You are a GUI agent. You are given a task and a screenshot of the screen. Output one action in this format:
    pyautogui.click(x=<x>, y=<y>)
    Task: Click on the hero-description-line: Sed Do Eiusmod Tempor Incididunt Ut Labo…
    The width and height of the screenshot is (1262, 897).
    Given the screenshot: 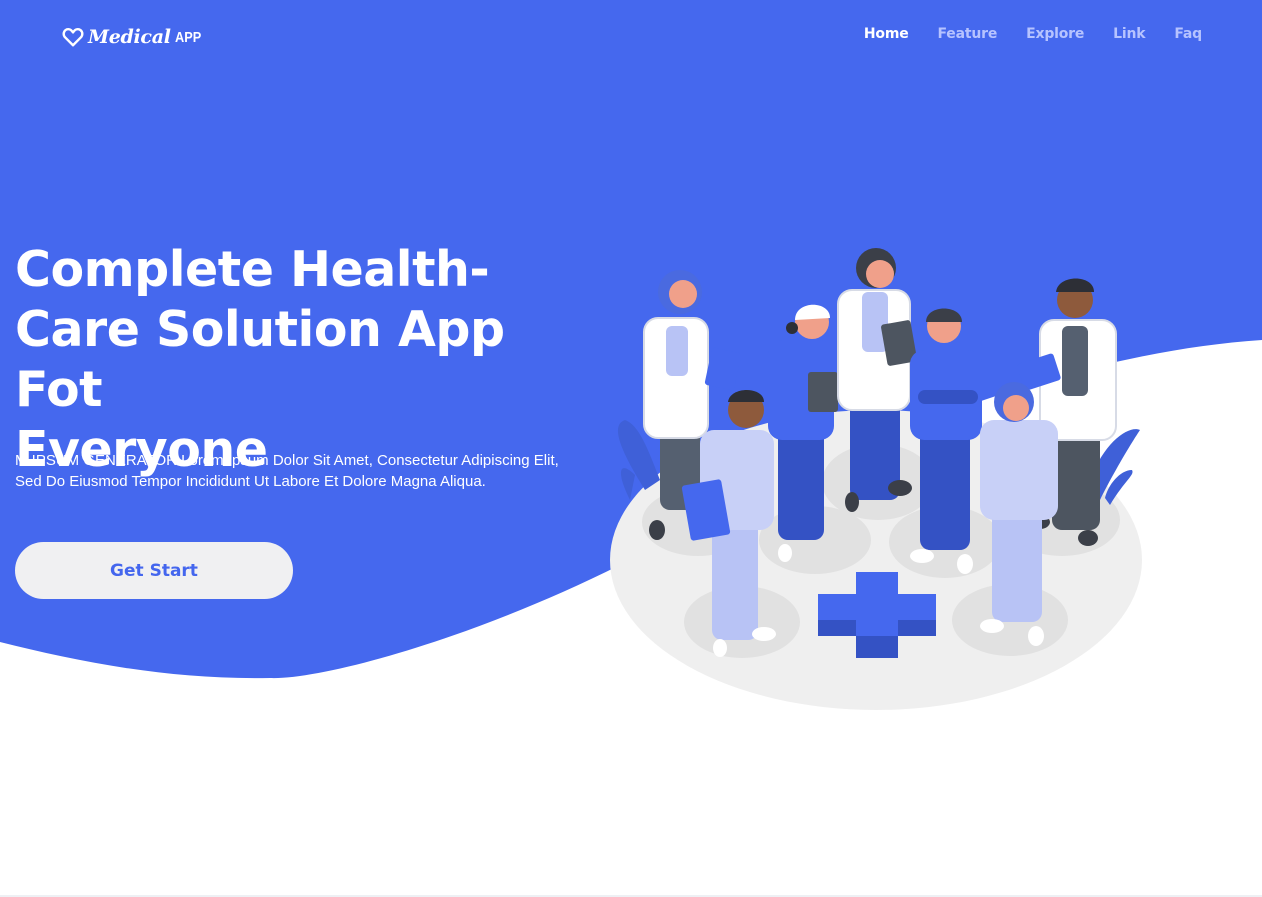 What is the action you would take?
    pyautogui.click(x=250, y=481)
    